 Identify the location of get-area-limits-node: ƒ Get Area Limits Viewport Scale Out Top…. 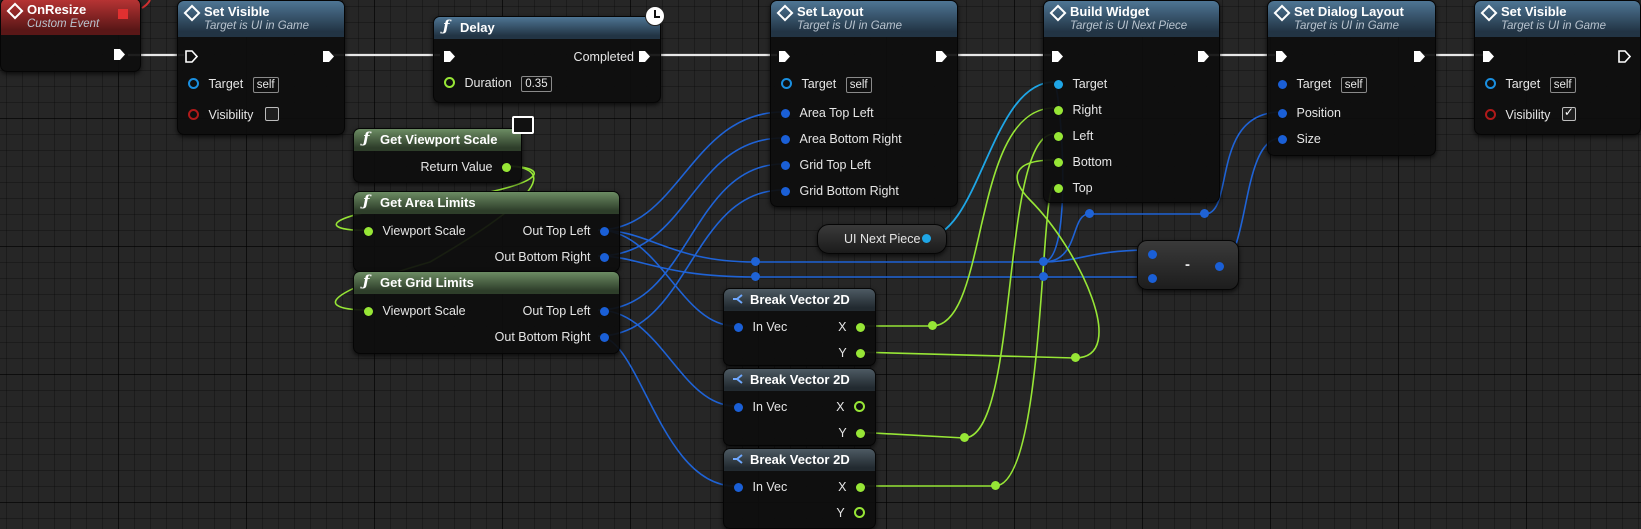
(486, 231).